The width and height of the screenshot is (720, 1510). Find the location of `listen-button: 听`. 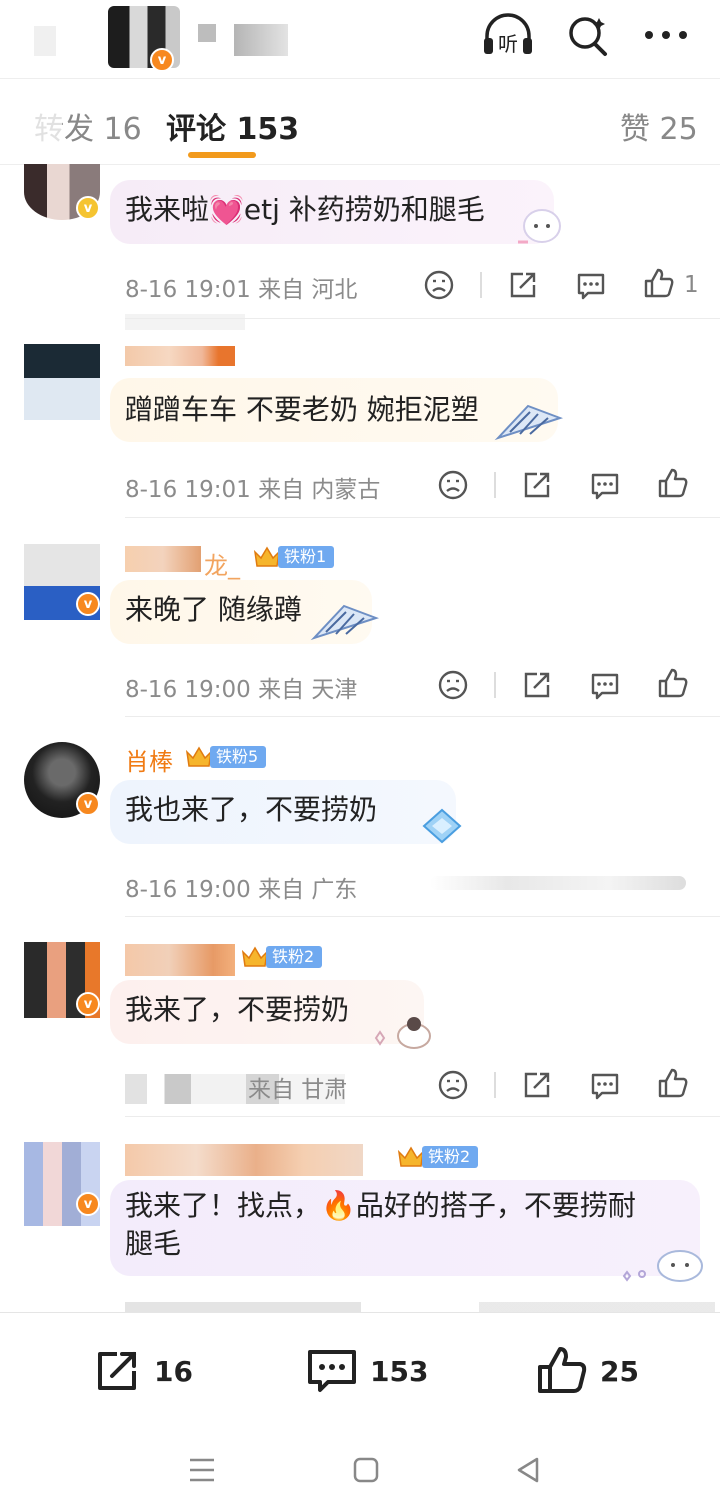

listen-button: 听 is located at coordinates (508, 35).